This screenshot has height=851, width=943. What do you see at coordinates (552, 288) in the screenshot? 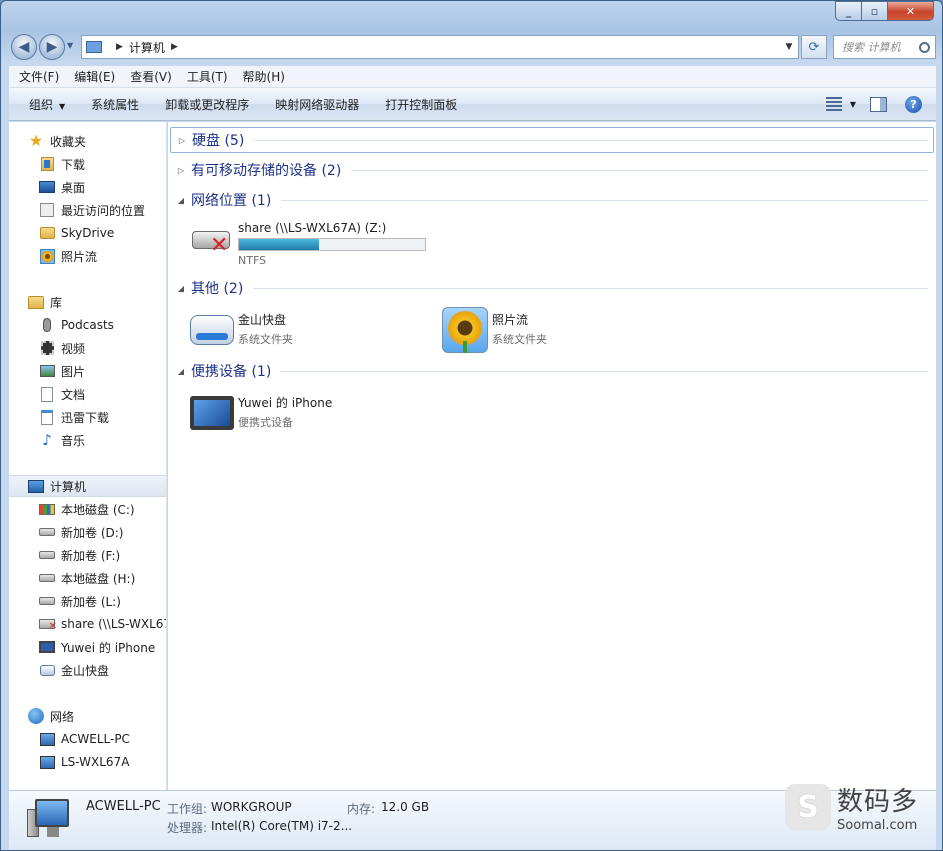
I see `group-other: ◢ 其他 (2)` at bounding box center [552, 288].